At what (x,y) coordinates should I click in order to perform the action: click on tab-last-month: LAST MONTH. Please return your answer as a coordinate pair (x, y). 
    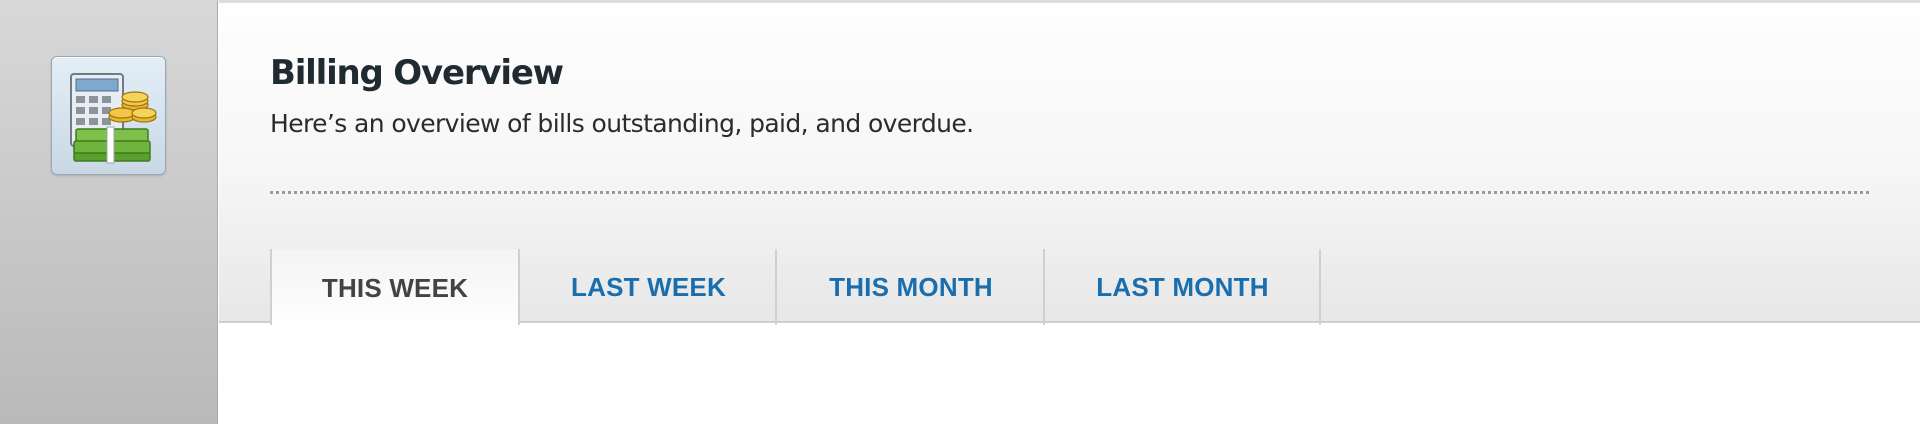
    Looking at the image, I should click on (1182, 287).